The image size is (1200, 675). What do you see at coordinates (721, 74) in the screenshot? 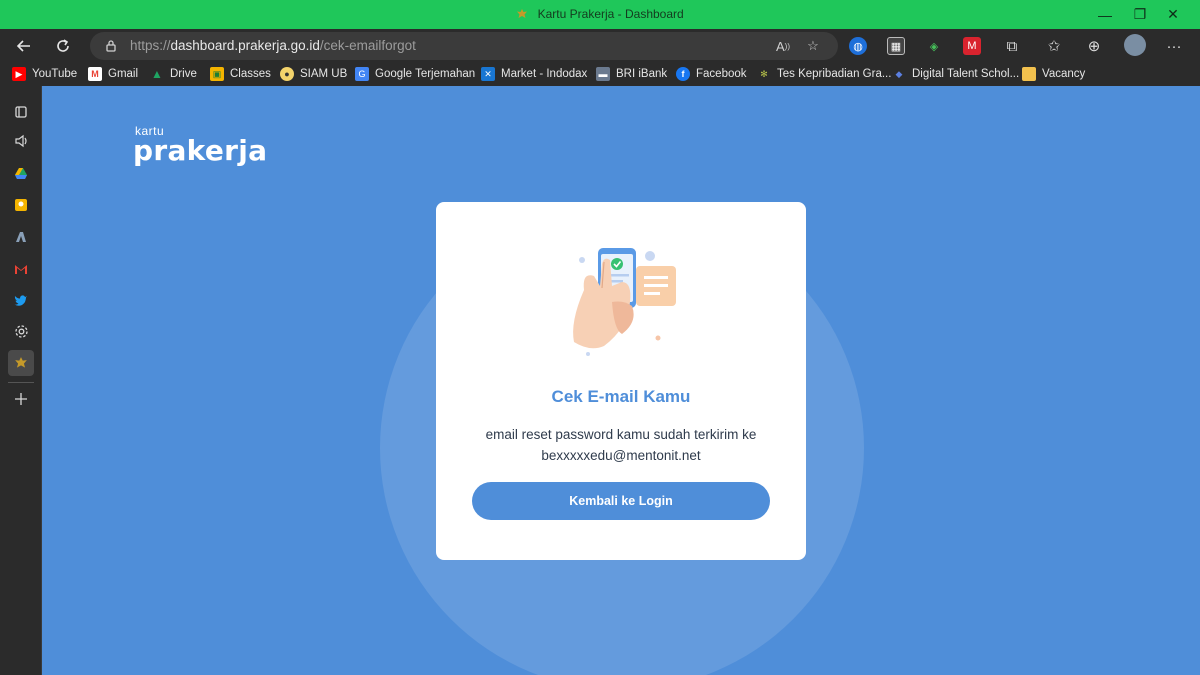
I see `bookmark-label: Facebook` at bounding box center [721, 74].